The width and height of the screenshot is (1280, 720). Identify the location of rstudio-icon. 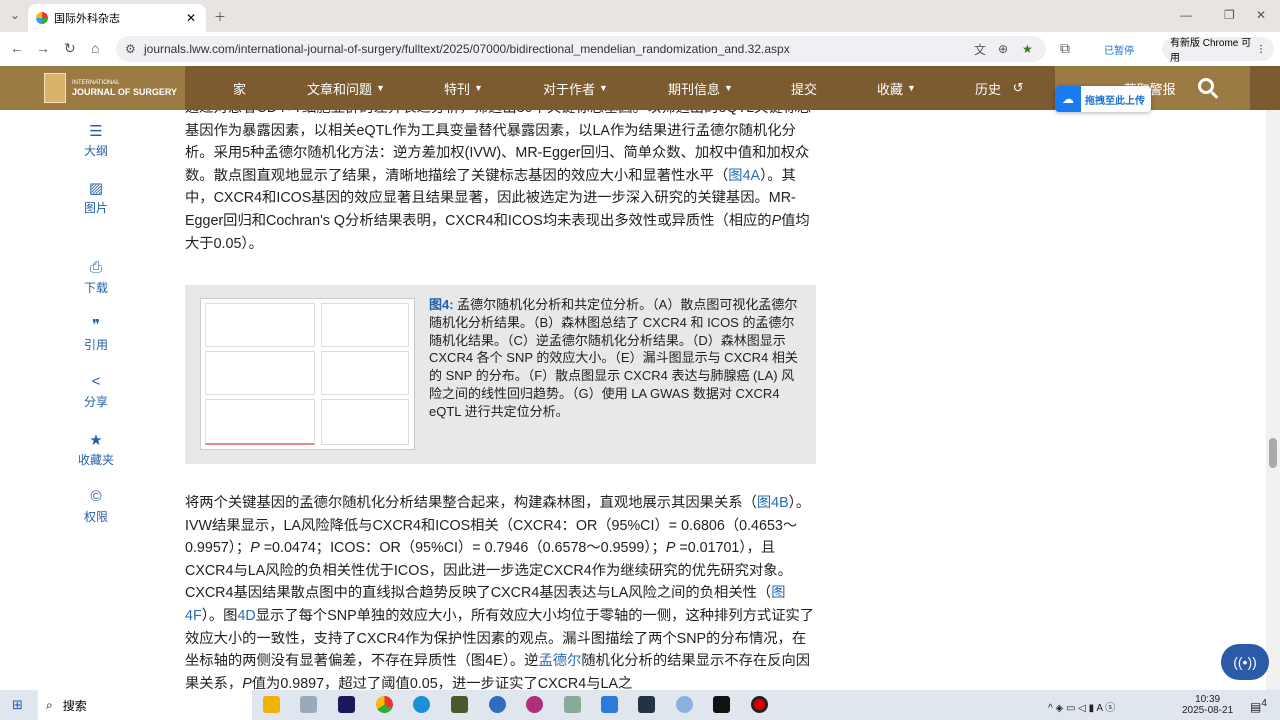
(684, 704).